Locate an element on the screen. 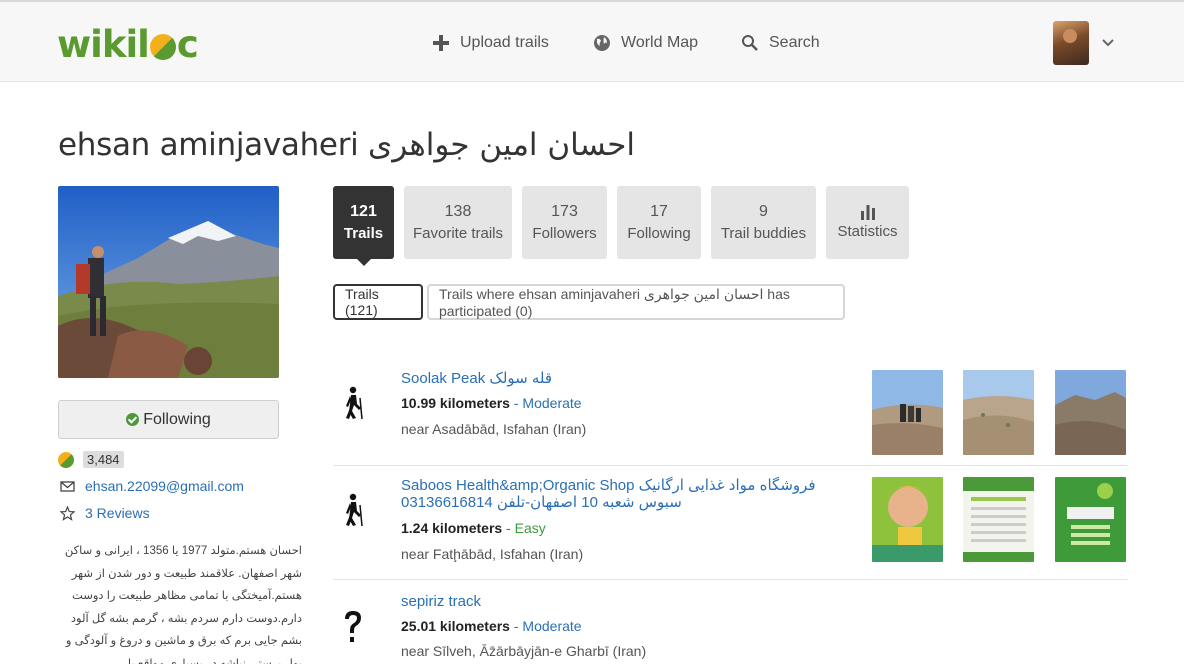 The height and width of the screenshot is (664, 1184). tab-followers-label: Followers is located at coordinates (564, 233).